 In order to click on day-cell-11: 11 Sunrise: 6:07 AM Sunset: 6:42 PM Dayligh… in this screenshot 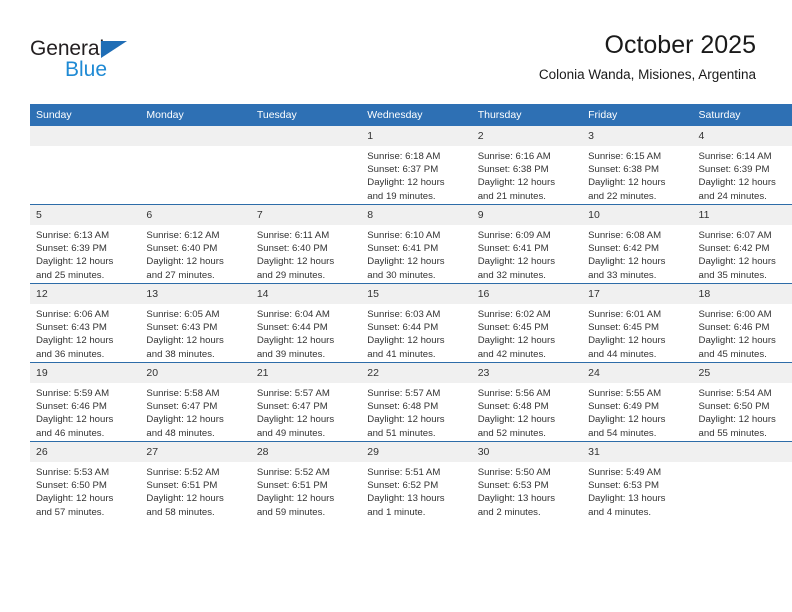, I will do `click(742, 244)`.